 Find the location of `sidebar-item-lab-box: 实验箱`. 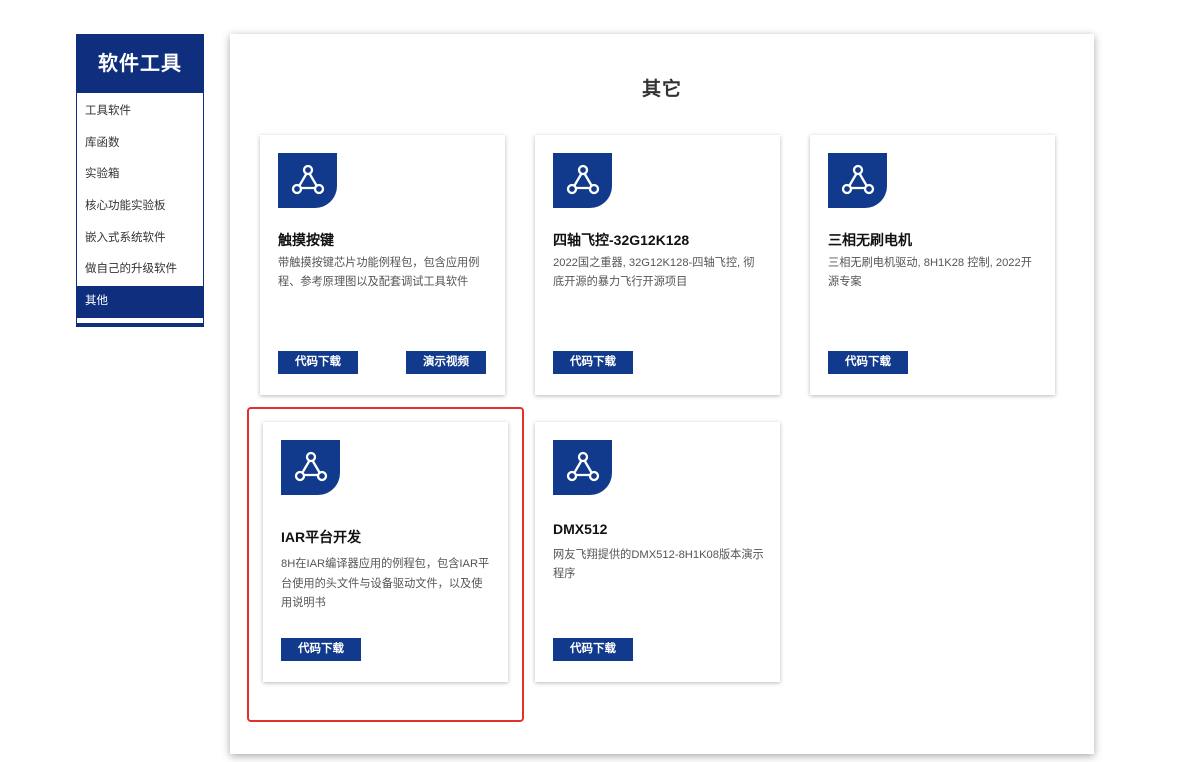

sidebar-item-lab-box: 实验箱 is located at coordinates (140, 175).